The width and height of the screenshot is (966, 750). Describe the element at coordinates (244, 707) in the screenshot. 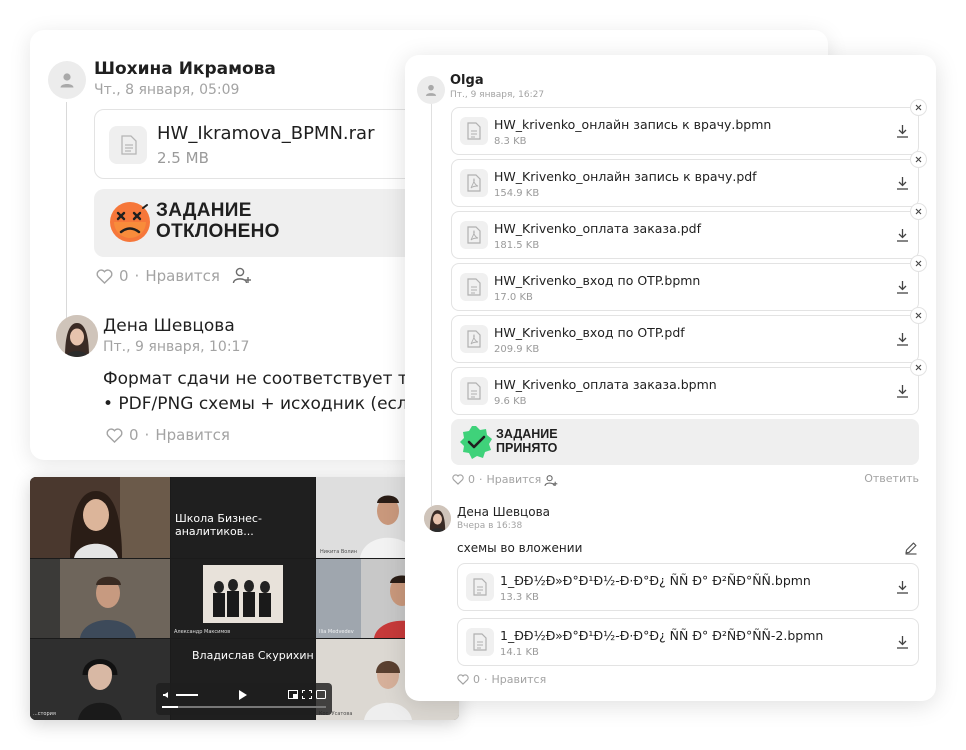

I see `progress-bar` at that location.